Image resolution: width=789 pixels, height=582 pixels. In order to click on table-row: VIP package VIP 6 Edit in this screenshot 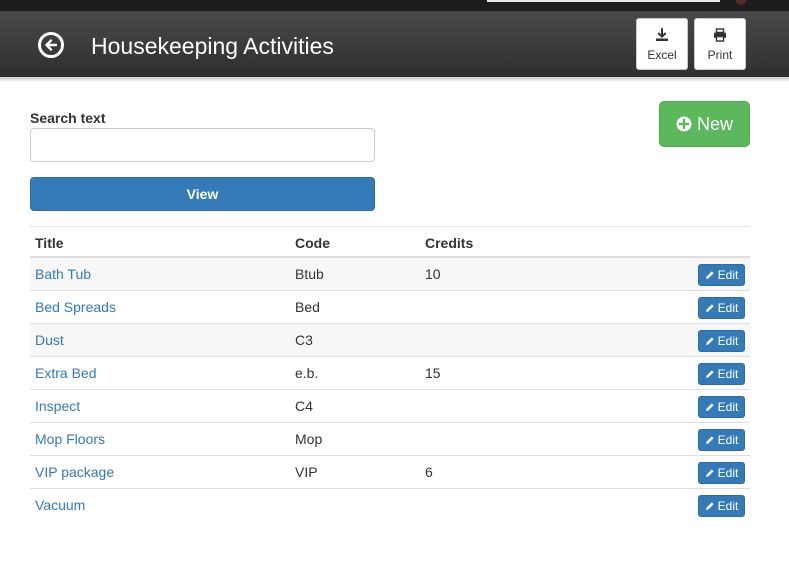, I will do `click(390, 472)`.